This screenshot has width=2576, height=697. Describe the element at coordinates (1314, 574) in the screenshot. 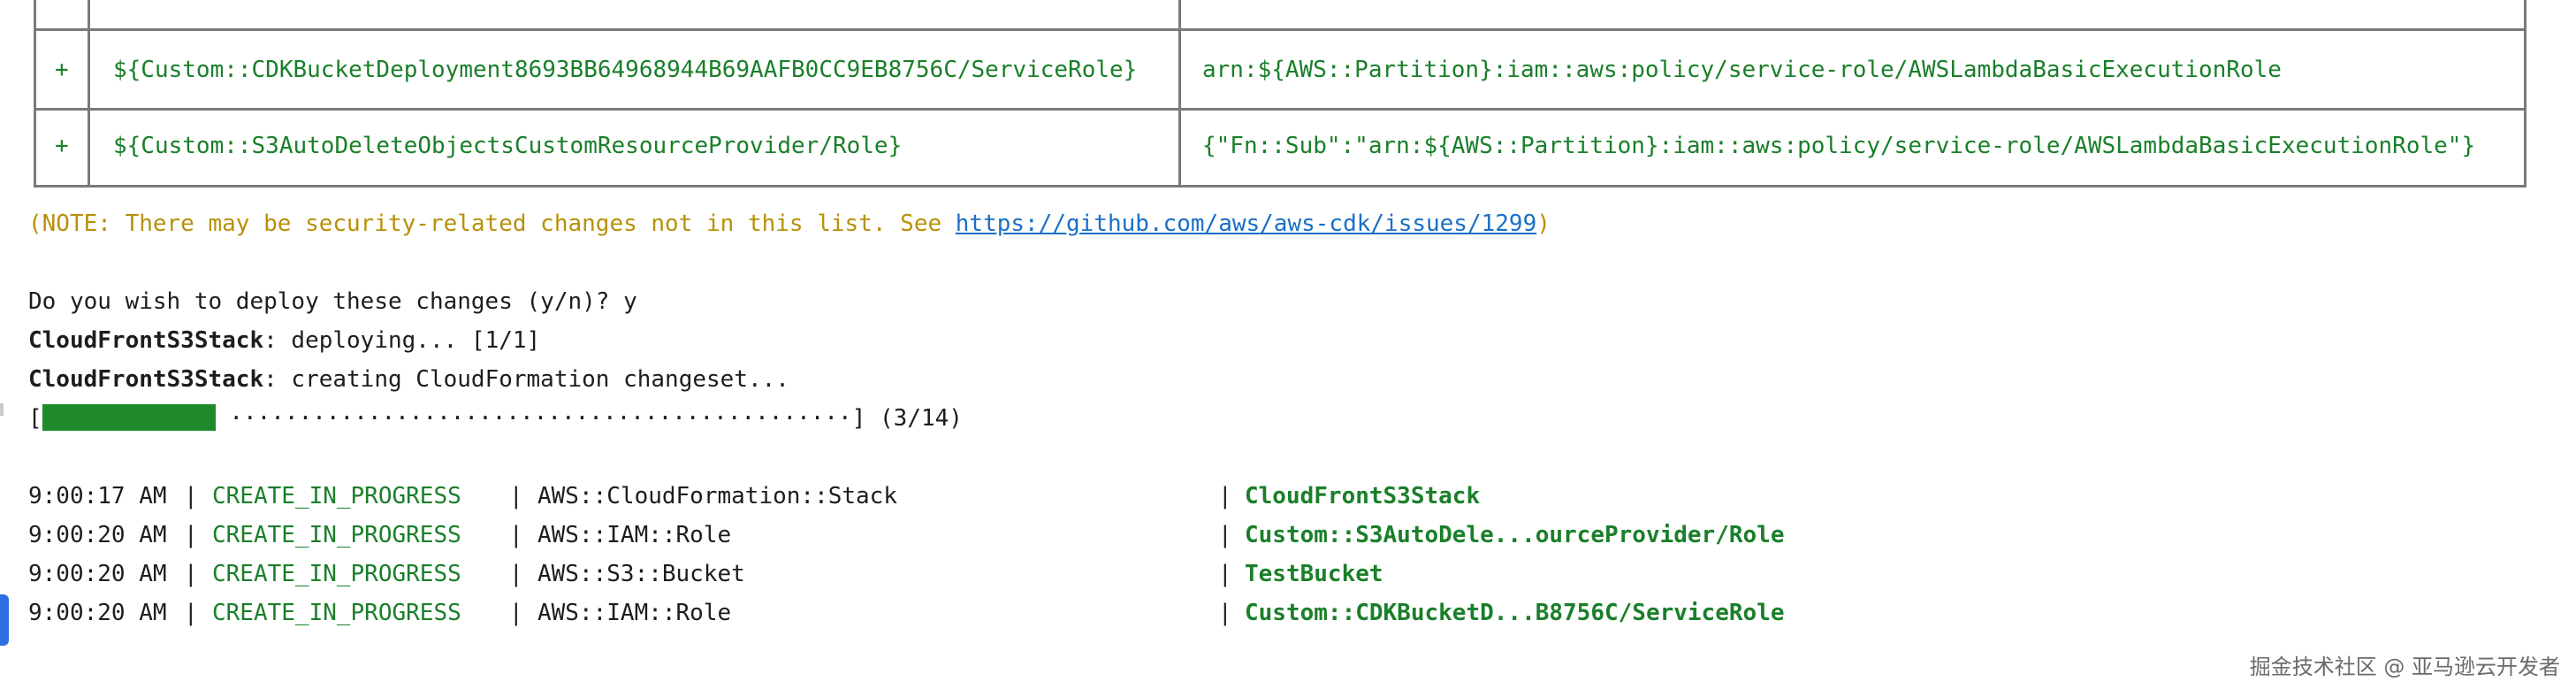

I see `event-logical-id: TestBucket` at that location.